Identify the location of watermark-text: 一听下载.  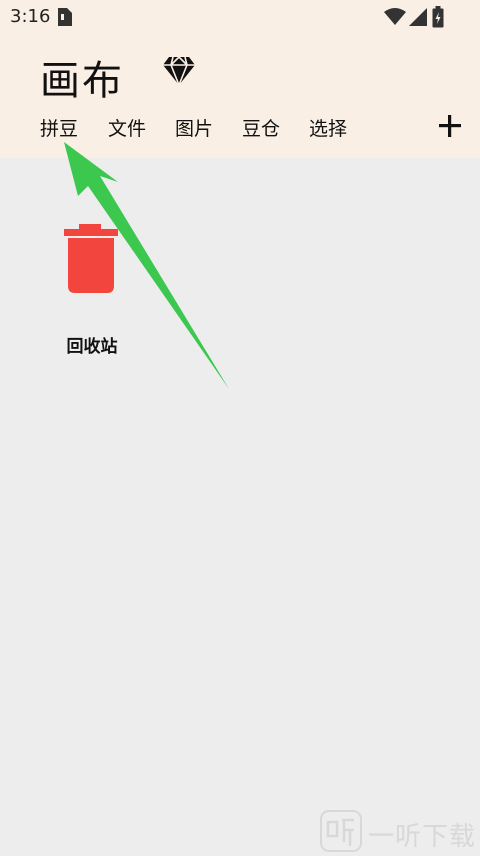
(422, 837).